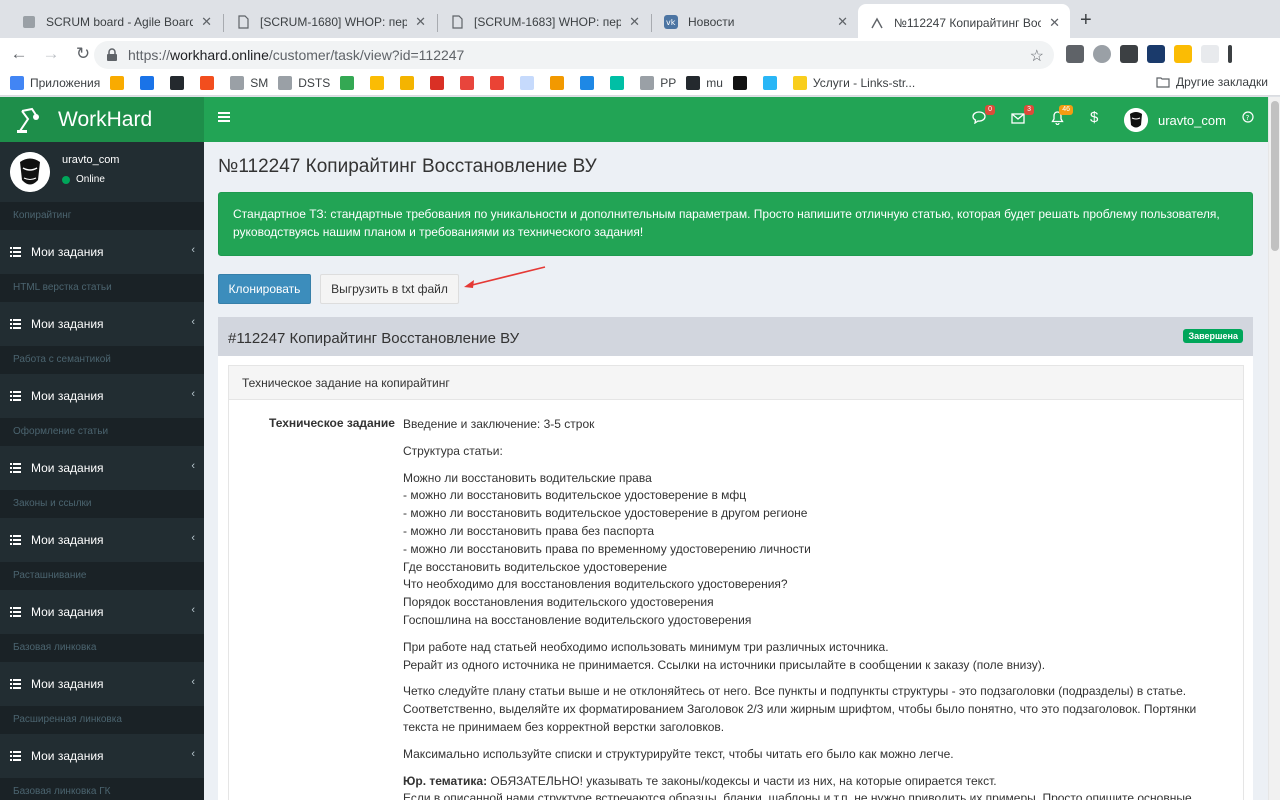  What do you see at coordinates (704, 82) in the screenshot?
I see `bookmark-item: mu` at bounding box center [704, 82].